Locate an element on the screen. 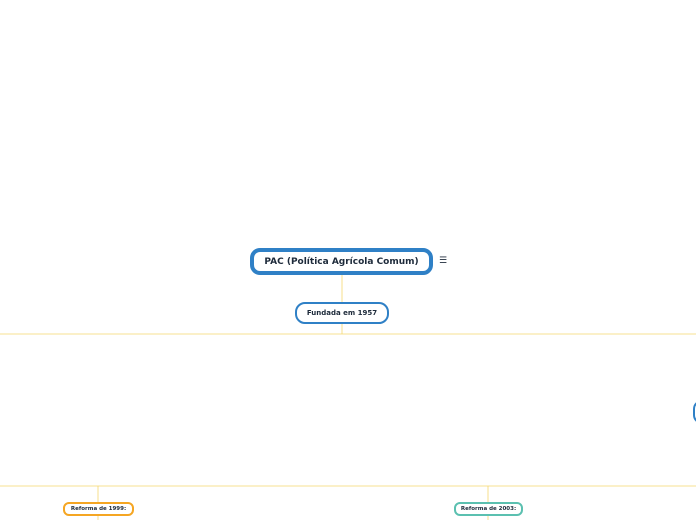 This screenshot has width=696, height=520. reform-2003-node: Reforma de 2003: is located at coordinates (488, 509).